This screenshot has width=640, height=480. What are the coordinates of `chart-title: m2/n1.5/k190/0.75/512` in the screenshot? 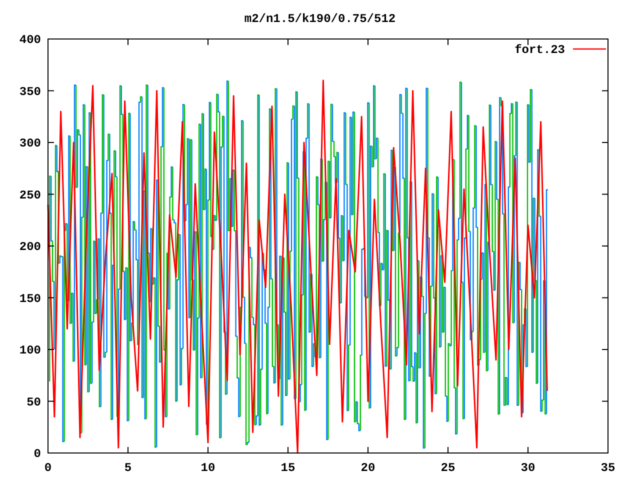 It's located at (320, 19).